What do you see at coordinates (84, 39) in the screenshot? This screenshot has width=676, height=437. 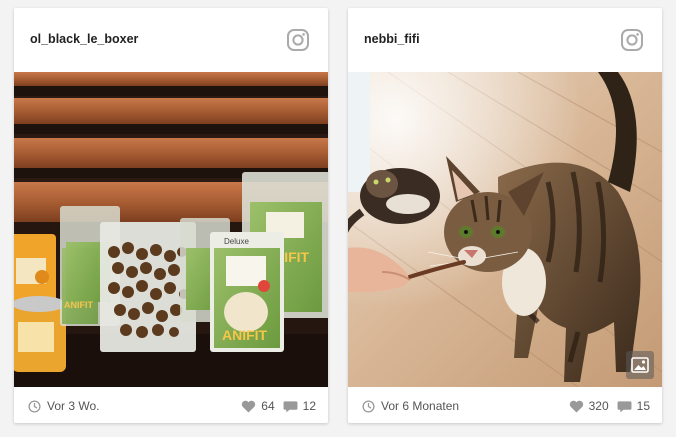 I see `post-username: ol_black_le_boxer` at bounding box center [84, 39].